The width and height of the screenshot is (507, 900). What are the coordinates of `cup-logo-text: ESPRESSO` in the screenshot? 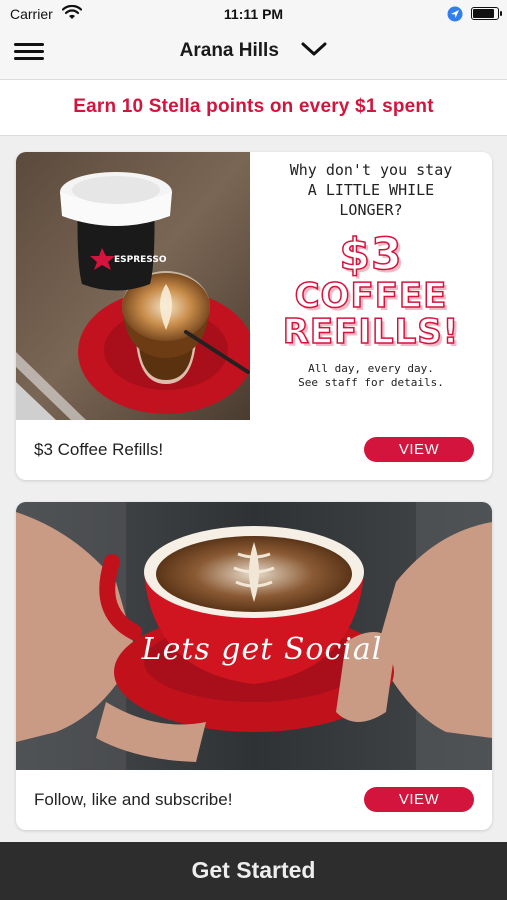 It's located at (140, 260).